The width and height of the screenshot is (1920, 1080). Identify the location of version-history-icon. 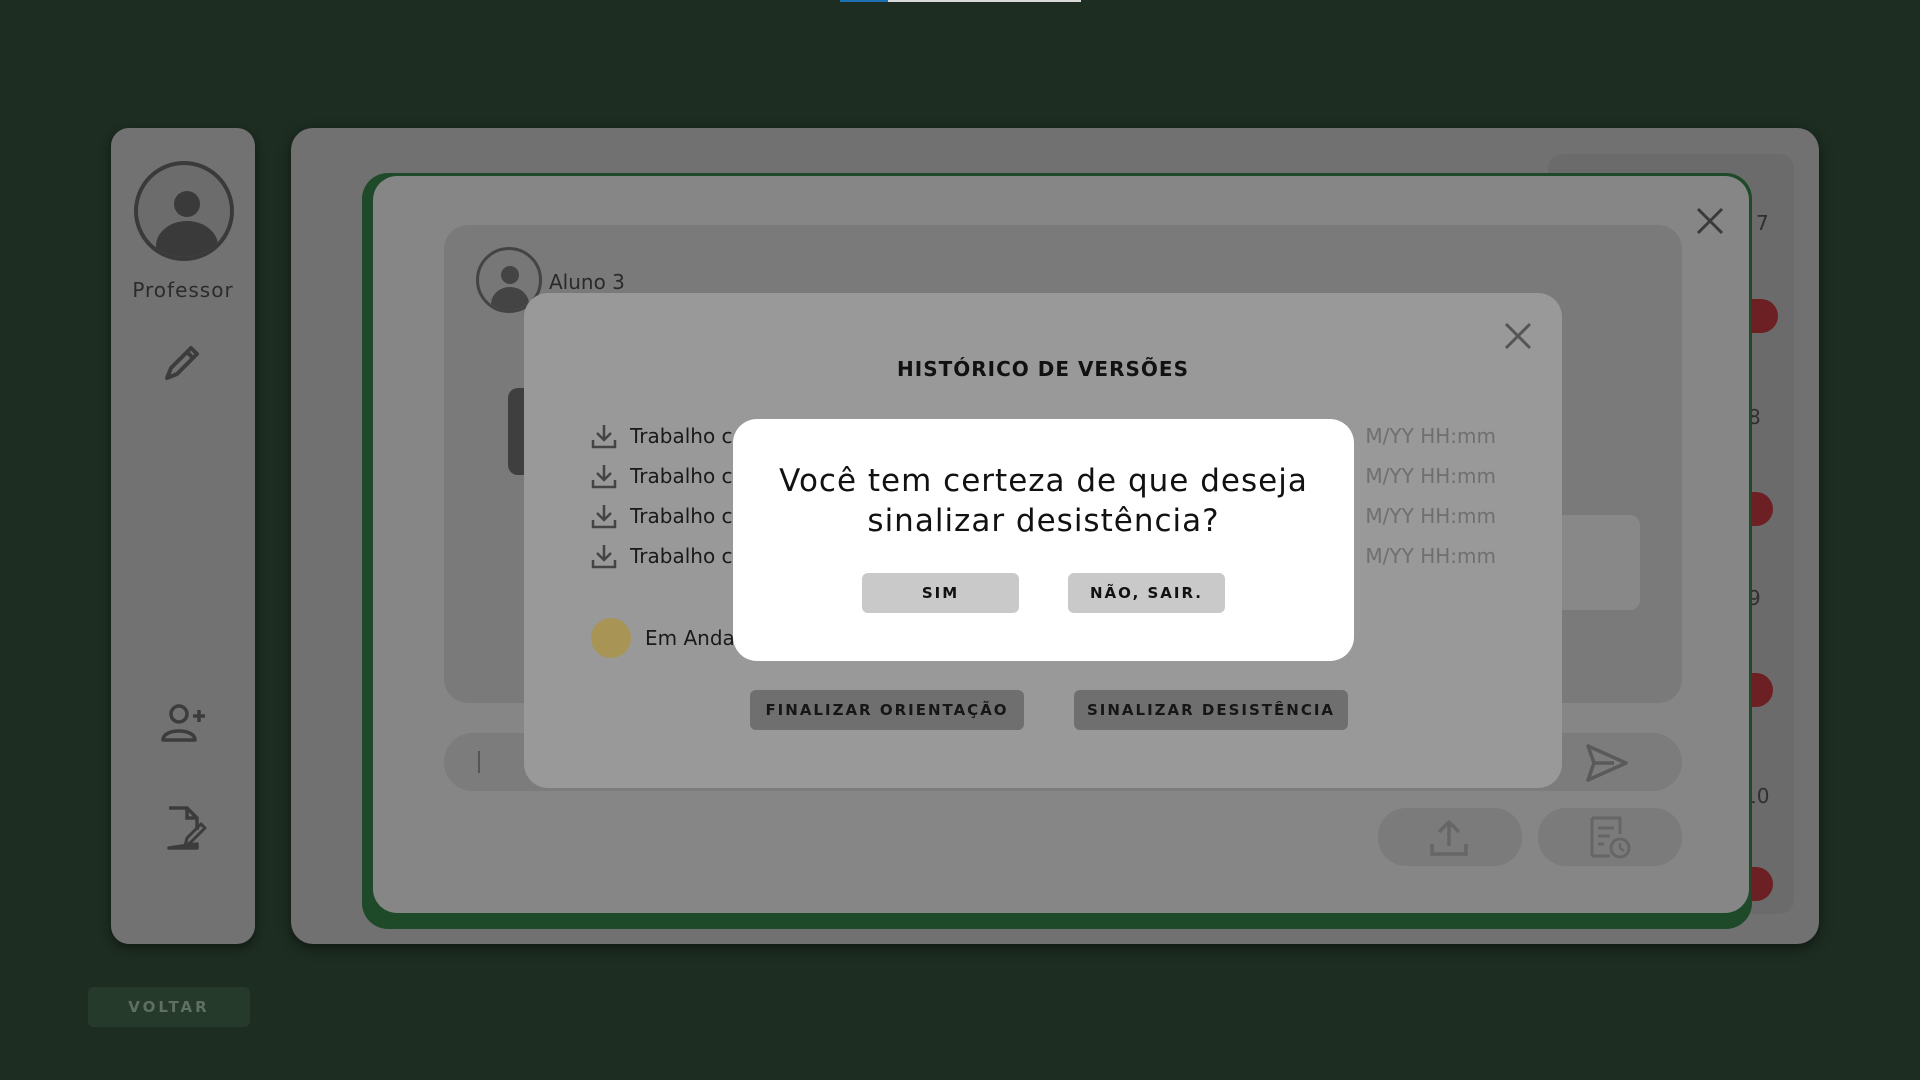
(1610, 837).